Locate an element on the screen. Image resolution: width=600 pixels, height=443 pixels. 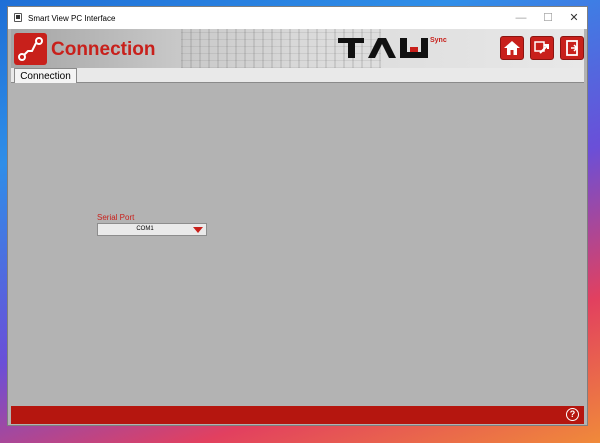
exit-door-icon is located at coordinates (572, 48).